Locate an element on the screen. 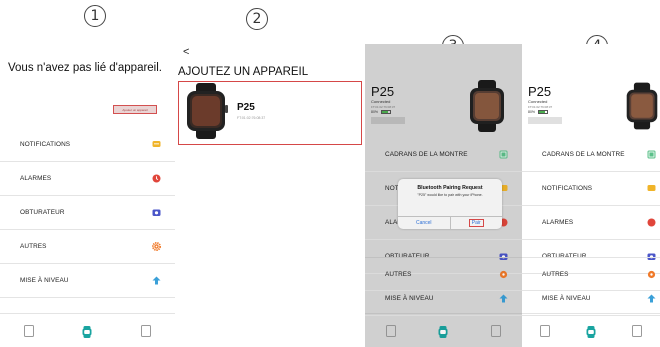  menu-item-label: CADRANS DE LA MONTRE is located at coordinates (583, 154).